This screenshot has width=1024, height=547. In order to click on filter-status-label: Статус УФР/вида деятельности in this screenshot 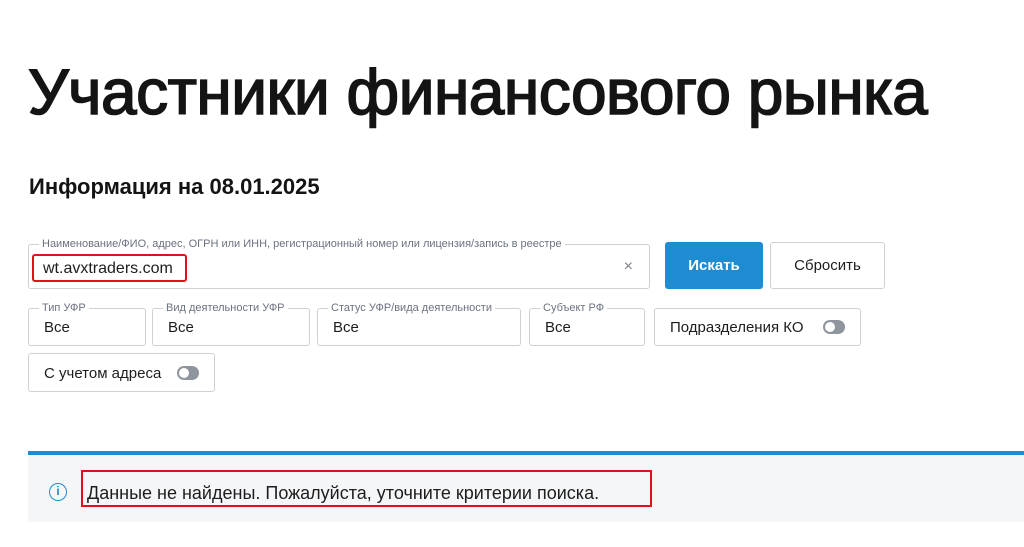, I will do `click(411, 308)`.